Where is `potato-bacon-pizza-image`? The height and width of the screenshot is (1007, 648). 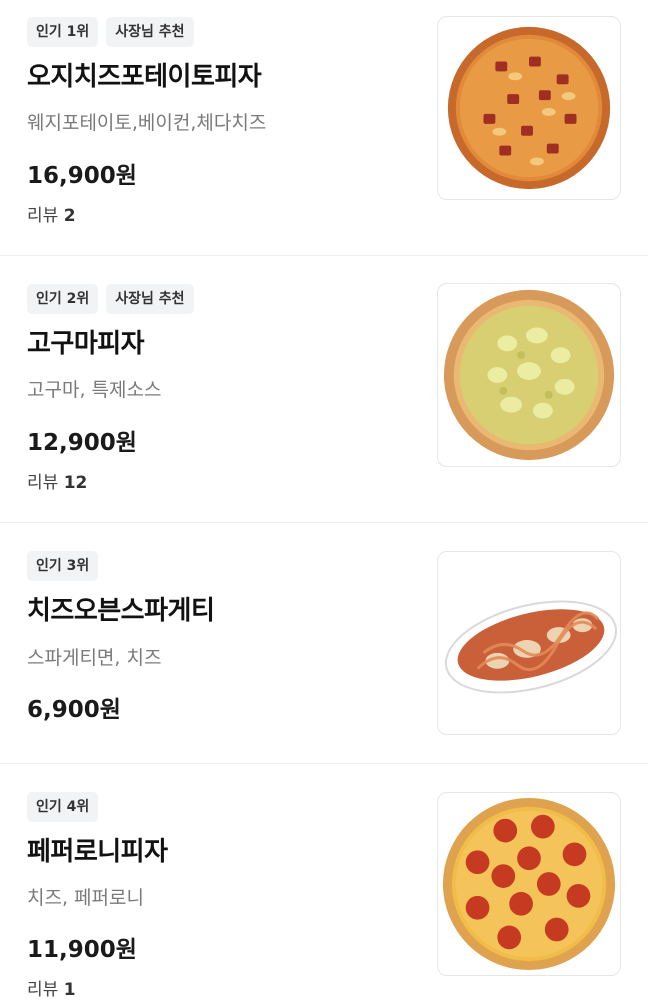
potato-bacon-pizza-image is located at coordinates (529, 108).